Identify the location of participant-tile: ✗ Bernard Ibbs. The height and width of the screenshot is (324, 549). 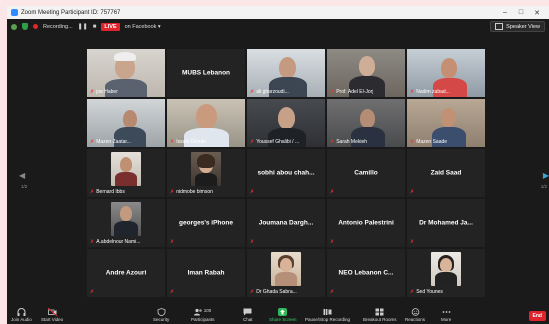
(126, 173).